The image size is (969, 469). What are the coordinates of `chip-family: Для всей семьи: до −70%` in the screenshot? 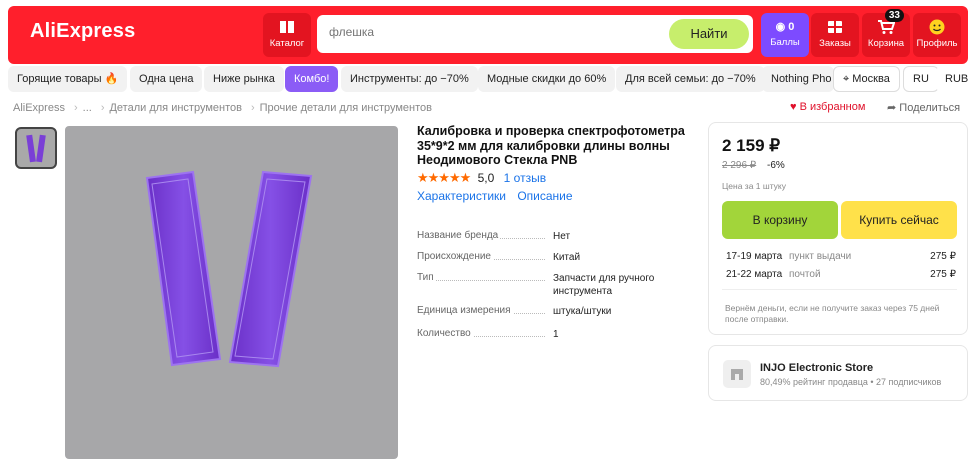 It's located at (690, 79).